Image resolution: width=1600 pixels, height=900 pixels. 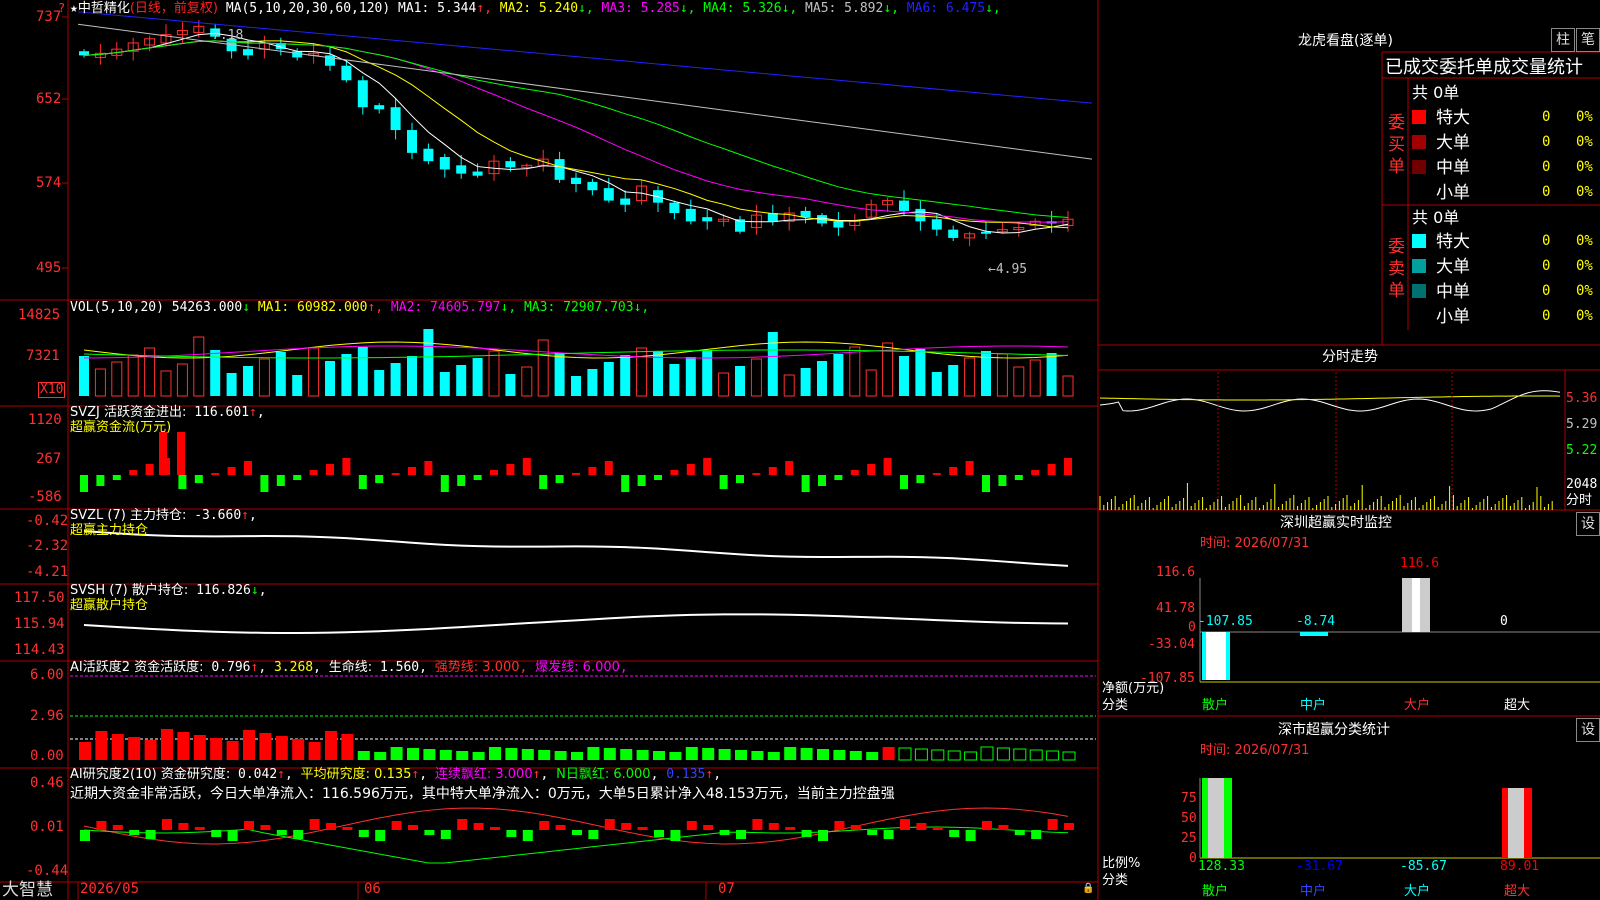 I want to click on stats-bar-highlight, so click(x=1216, y=818).